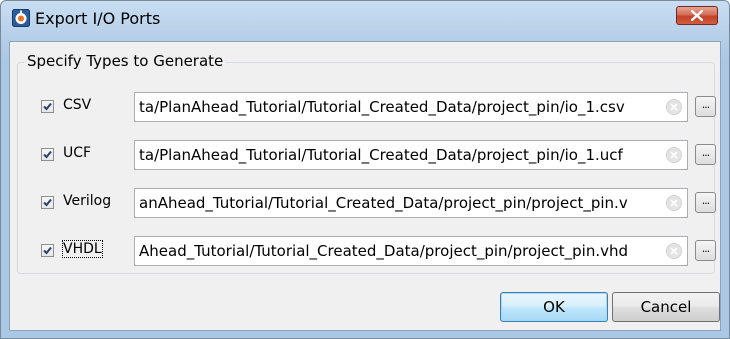 The image size is (730, 339). What do you see at coordinates (77, 153) in the screenshot?
I see `ucf-label: UCF` at bounding box center [77, 153].